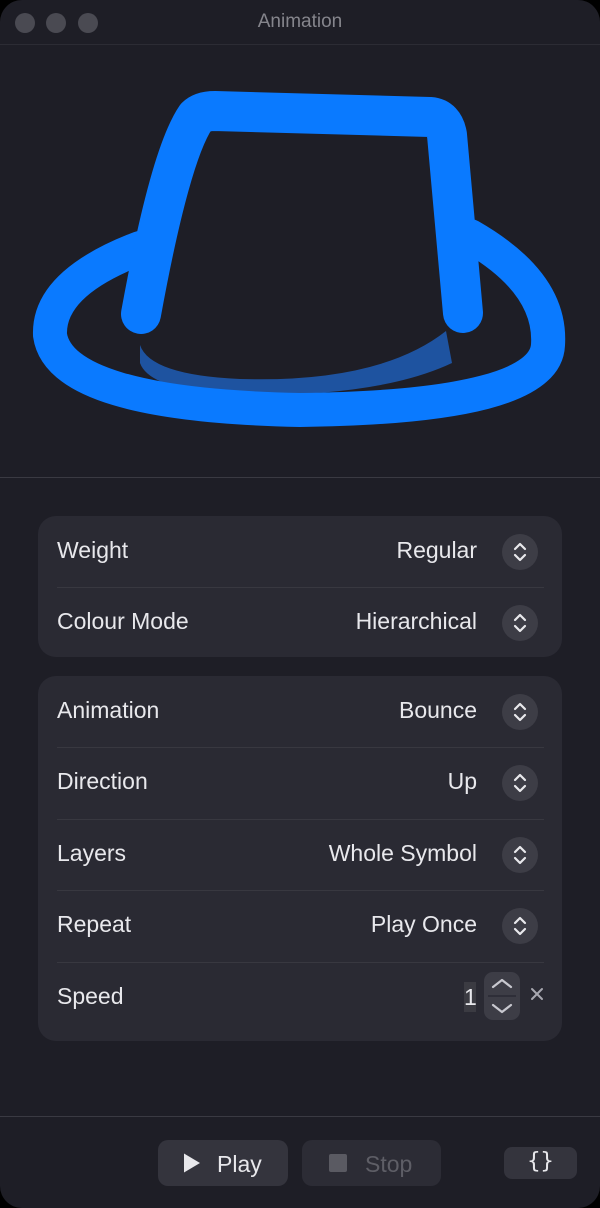  I want to click on direction-value: Up, so click(462, 781).